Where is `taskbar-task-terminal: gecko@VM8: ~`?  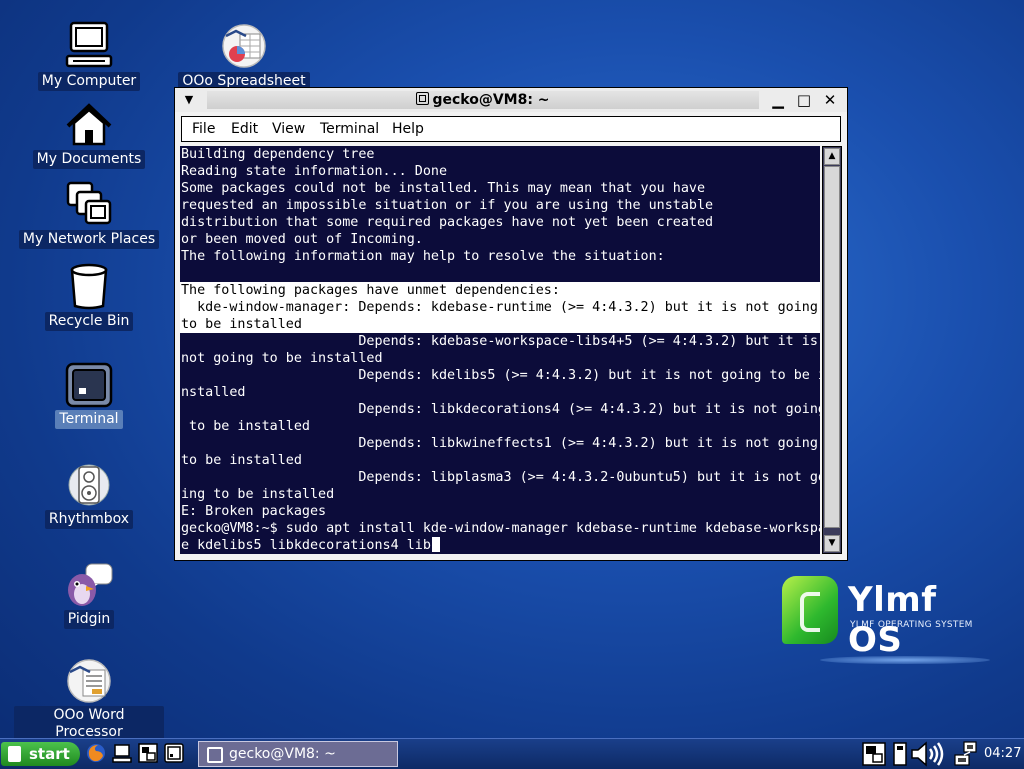
taskbar-task-terminal: gecko@VM8: ~ is located at coordinates (298, 754).